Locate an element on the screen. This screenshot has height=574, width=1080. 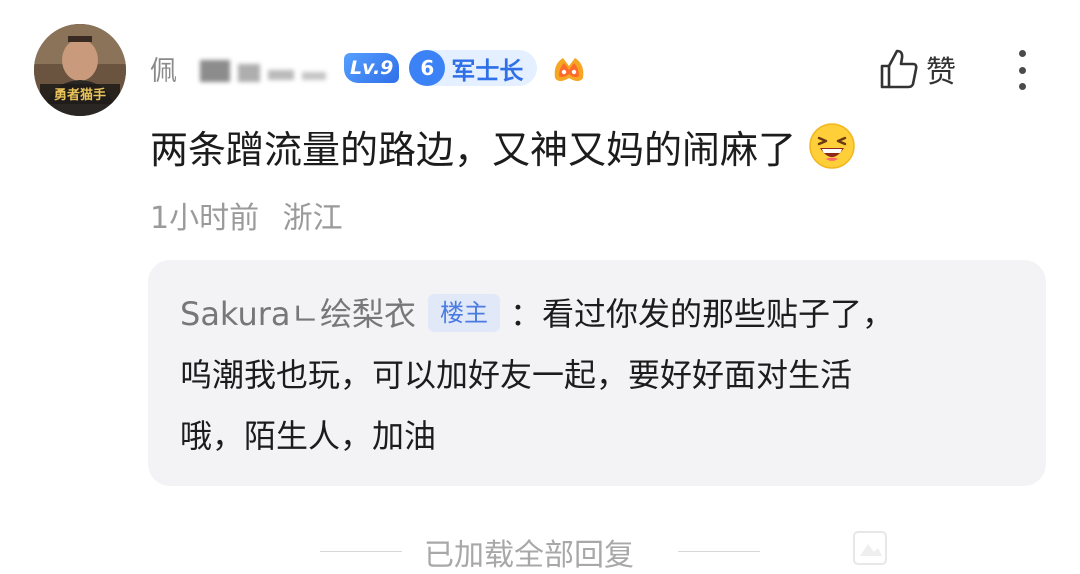
svg-text: 勇者猫手 is located at coordinates (80, 95).